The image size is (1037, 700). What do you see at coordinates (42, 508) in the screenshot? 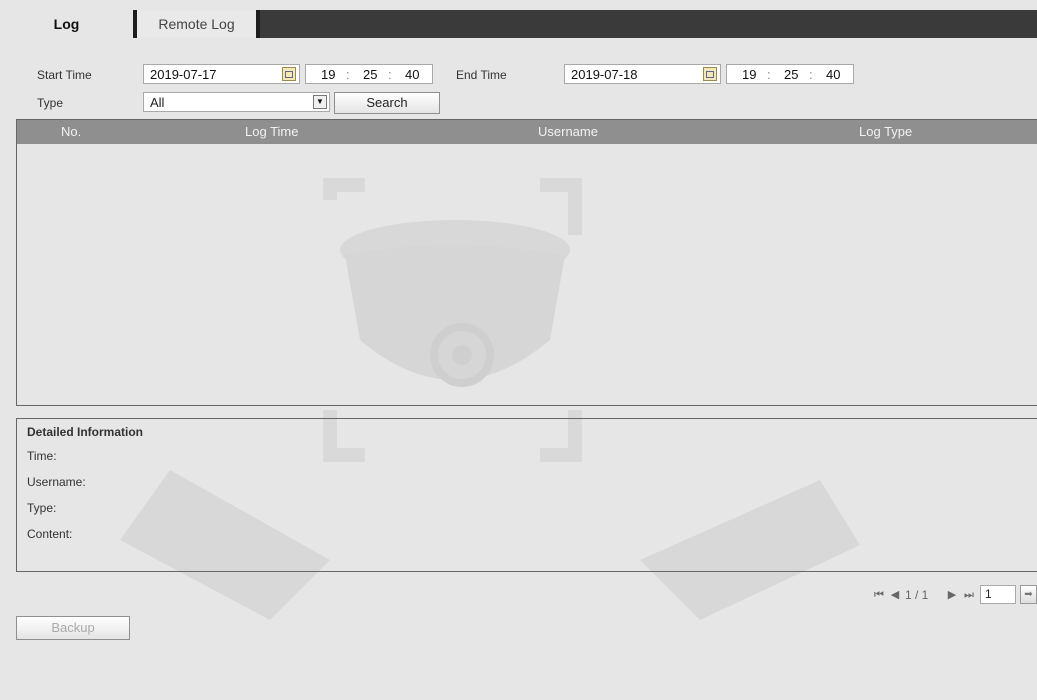
I see `detail-type-label: Type:` at bounding box center [42, 508].